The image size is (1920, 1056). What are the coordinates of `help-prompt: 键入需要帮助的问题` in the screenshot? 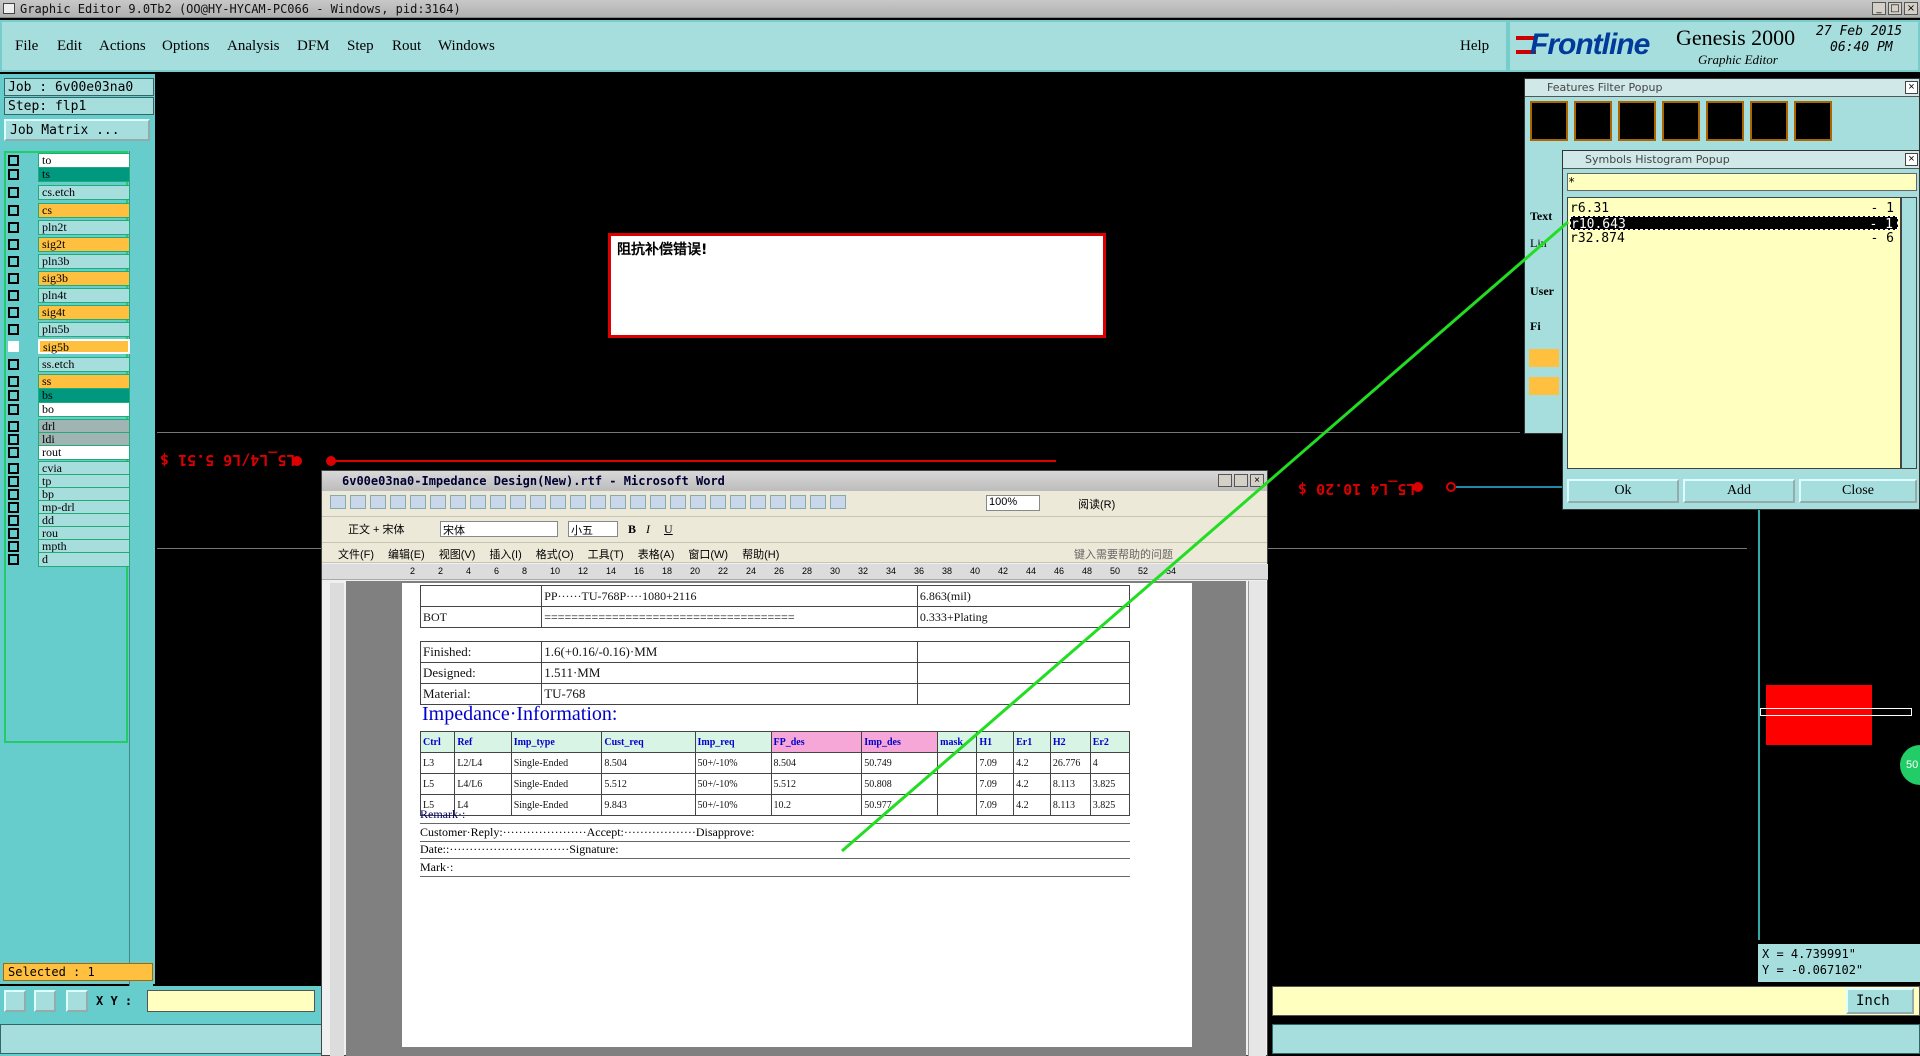 It's located at (1123, 554).